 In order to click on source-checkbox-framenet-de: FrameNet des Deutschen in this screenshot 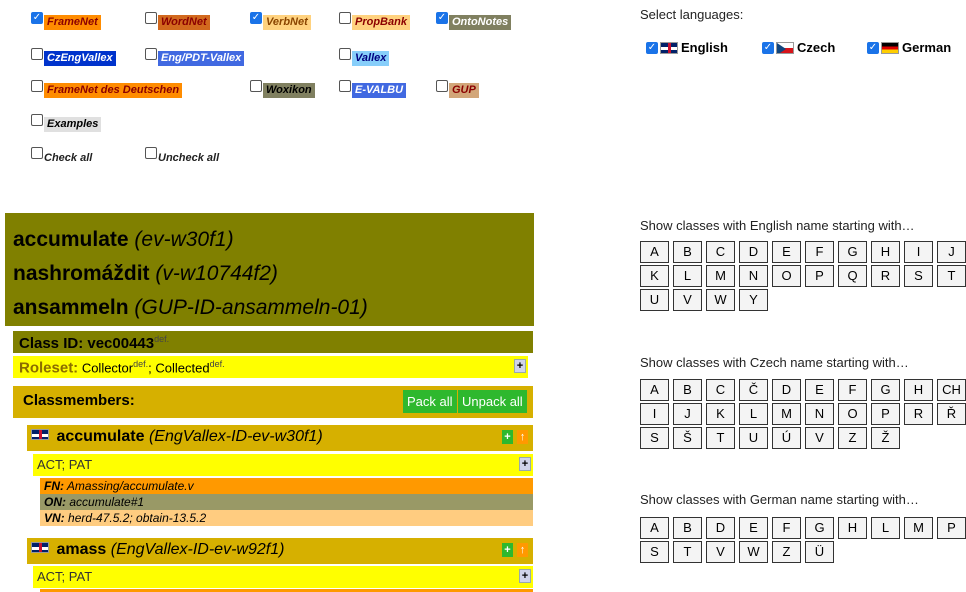, I will do `click(107, 88)`.